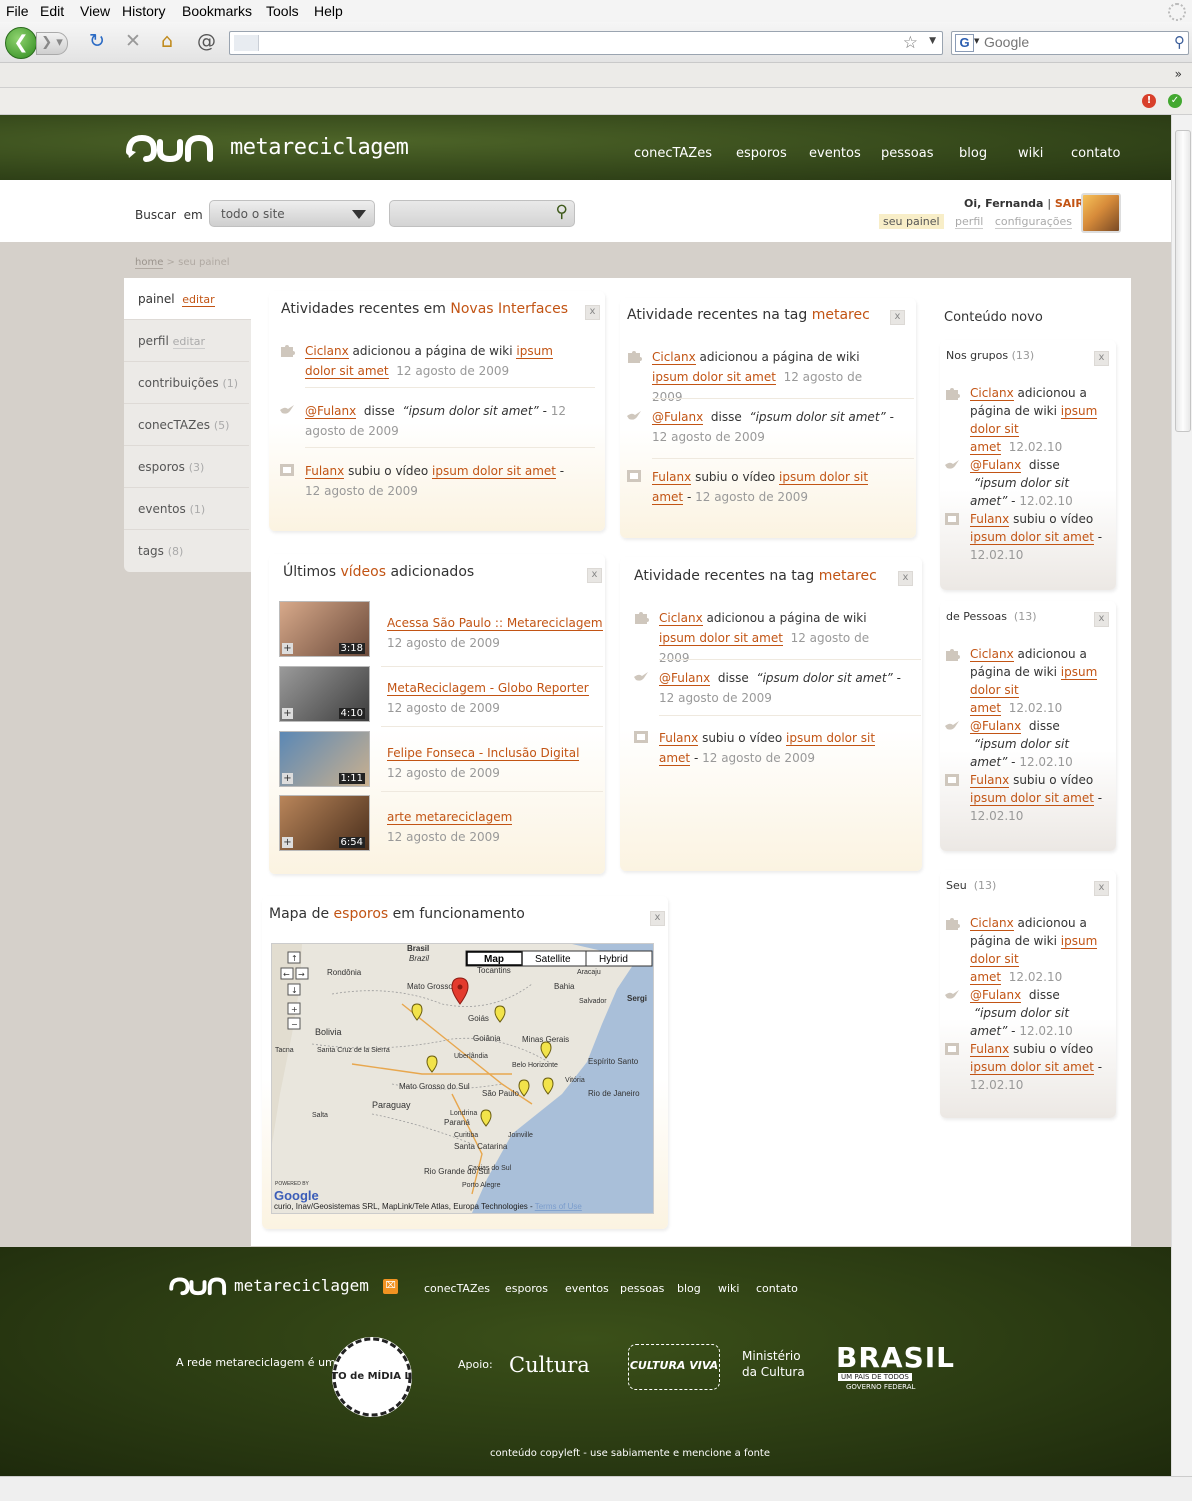  What do you see at coordinates (673, 153) in the screenshot?
I see `nav-conectazes: conecTAZes` at bounding box center [673, 153].